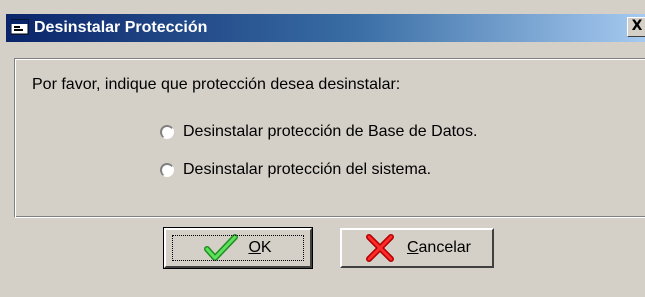 The width and height of the screenshot is (645, 297). I want to click on radio-label-system: Desinstalar protección del sistema., so click(307, 169).